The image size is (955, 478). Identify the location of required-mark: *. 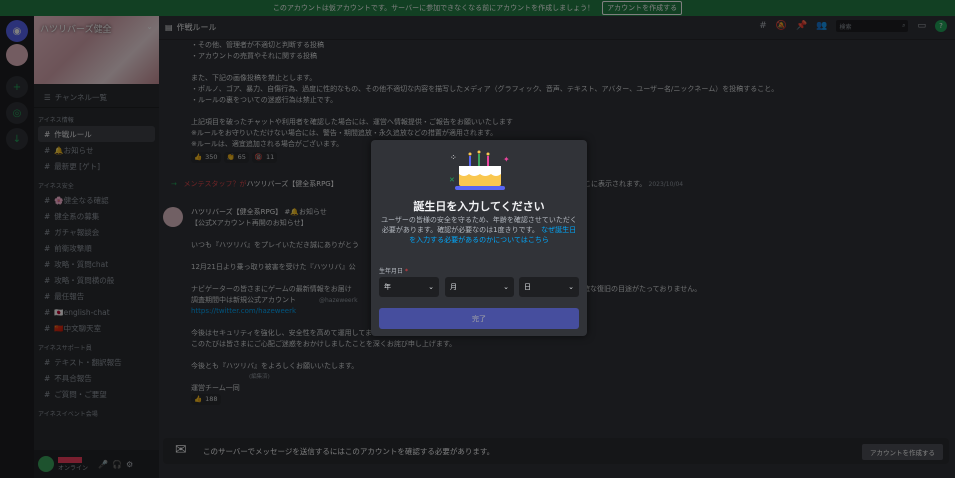
(406, 271).